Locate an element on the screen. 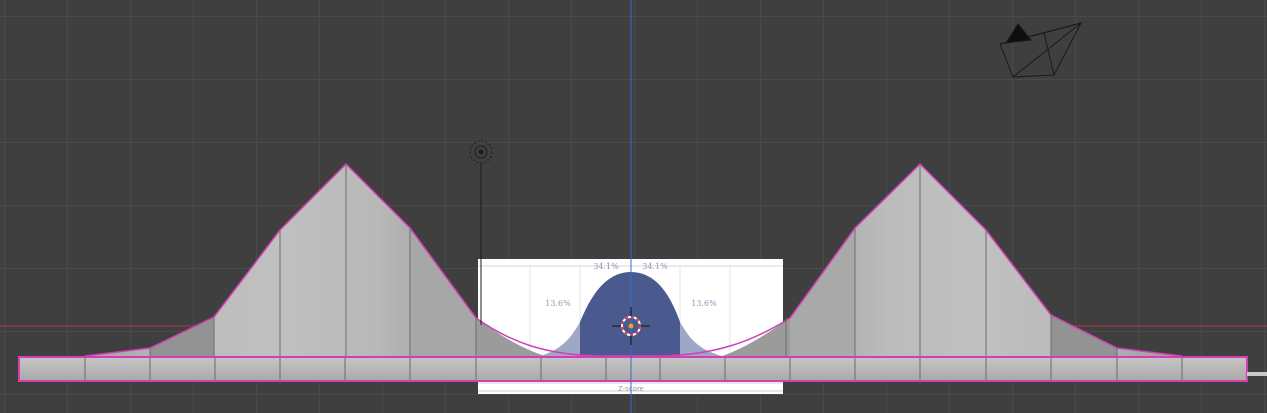 The image size is (1267, 413). camera-icon is located at coordinates (1040, 50).